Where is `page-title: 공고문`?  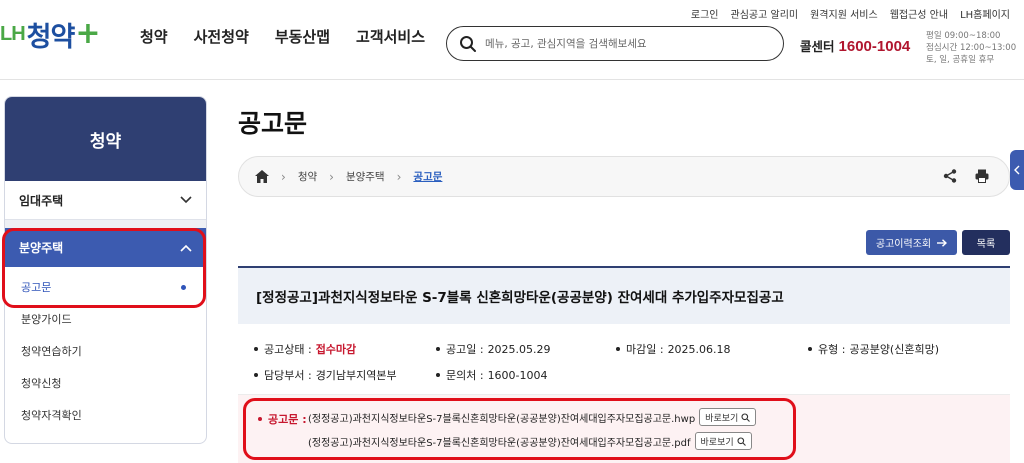 page-title: 공고문 is located at coordinates (273, 123).